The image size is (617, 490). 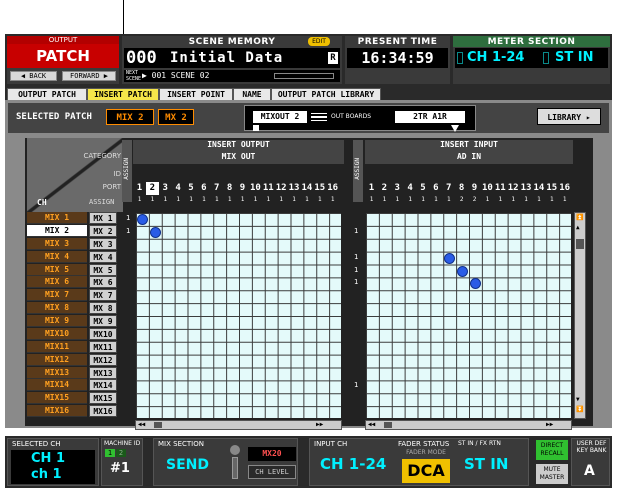 I want to click on row-channel-label: MIX 7, so click(x=57, y=295).